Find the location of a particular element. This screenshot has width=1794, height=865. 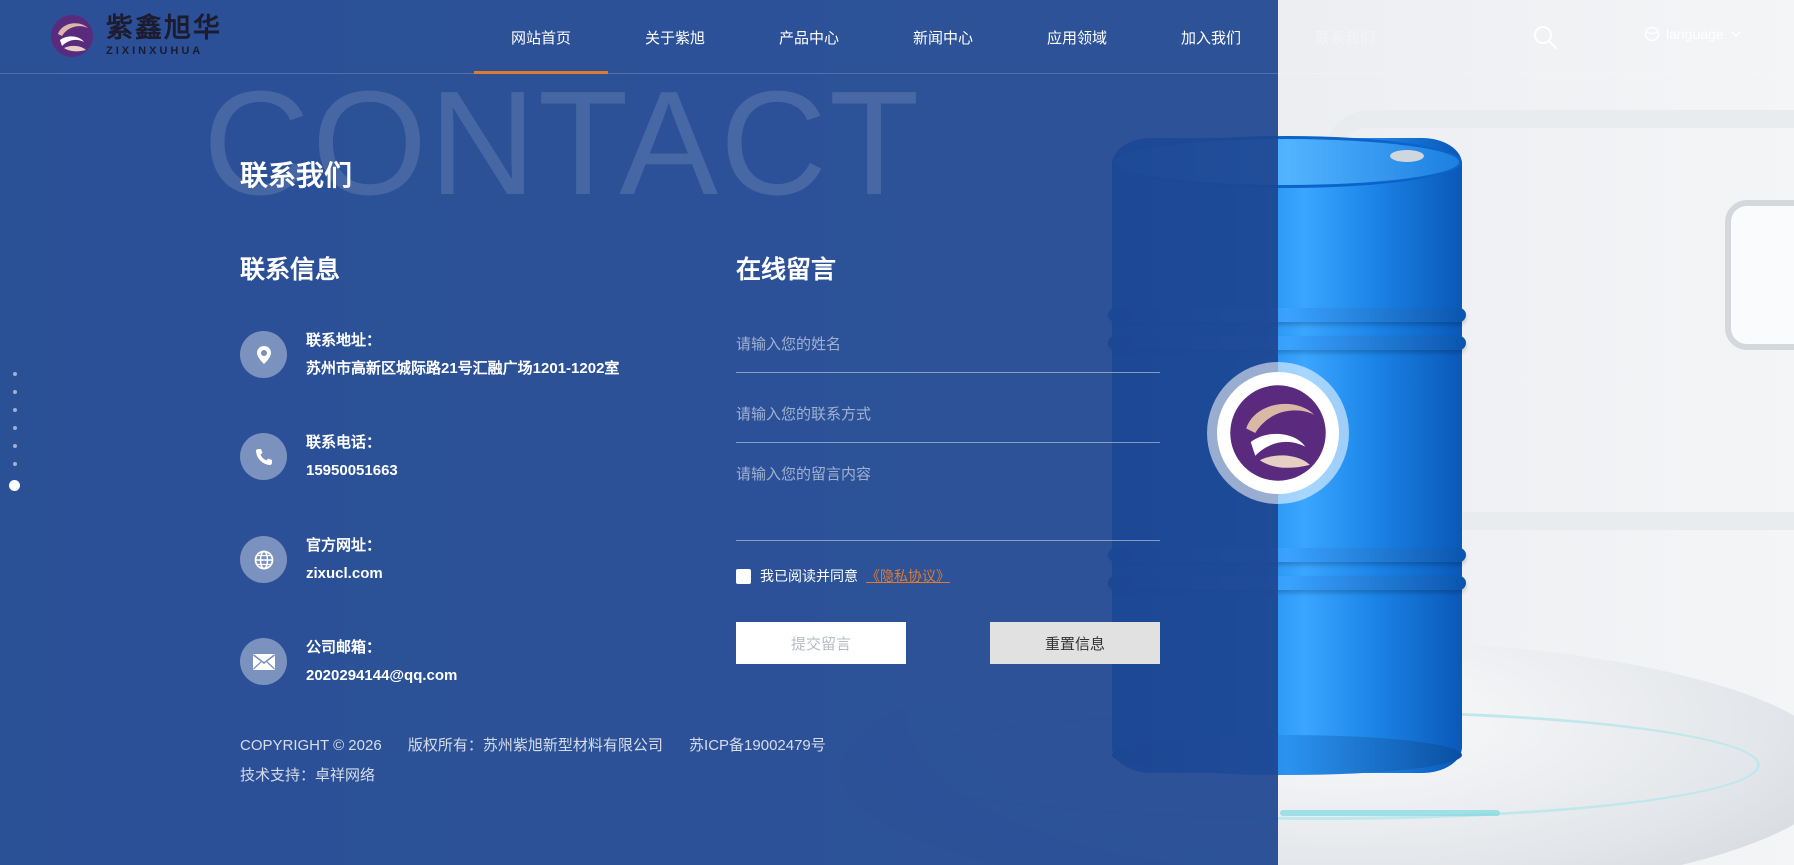

nav-item-join-us: 加入我们 is located at coordinates (1211, 37).